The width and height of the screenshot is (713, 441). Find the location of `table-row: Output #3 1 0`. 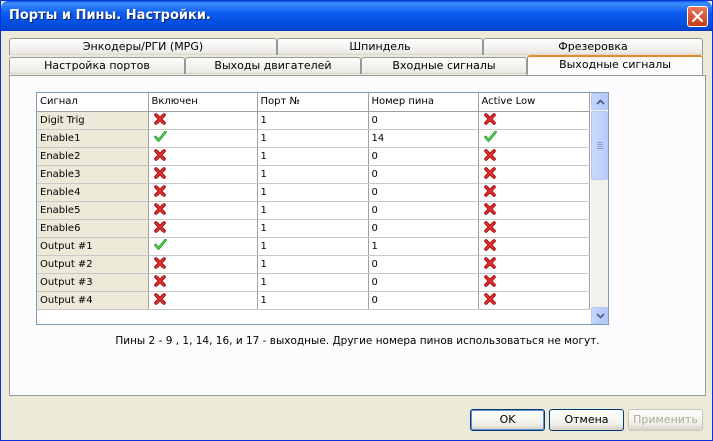

table-row: Output #3 1 0 is located at coordinates (313, 282).